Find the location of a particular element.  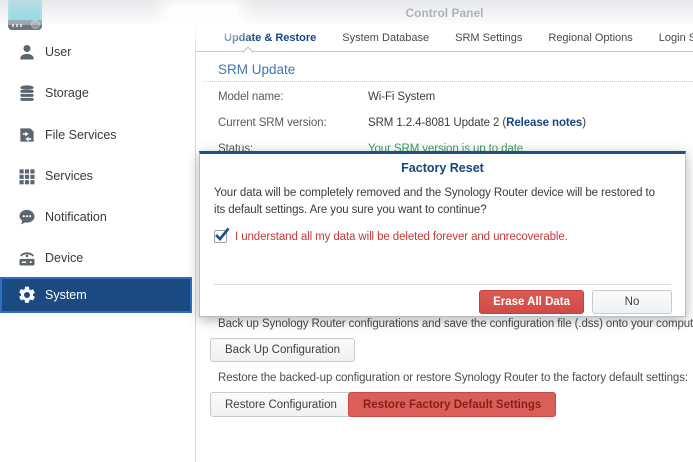

back-up-configuration-button: Back Up Configuration is located at coordinates (283, 350).